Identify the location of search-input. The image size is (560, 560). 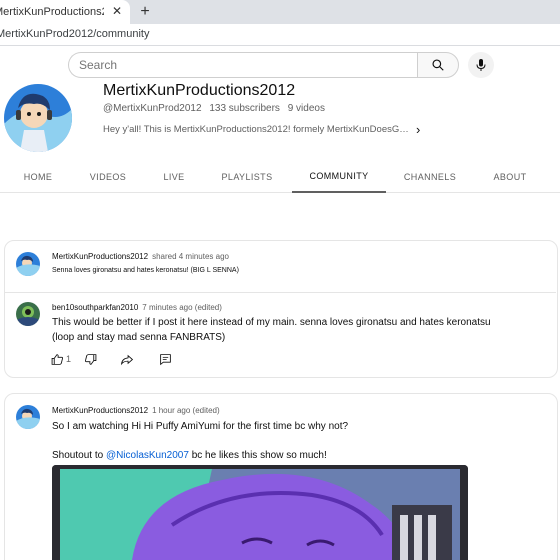
(243, 65).